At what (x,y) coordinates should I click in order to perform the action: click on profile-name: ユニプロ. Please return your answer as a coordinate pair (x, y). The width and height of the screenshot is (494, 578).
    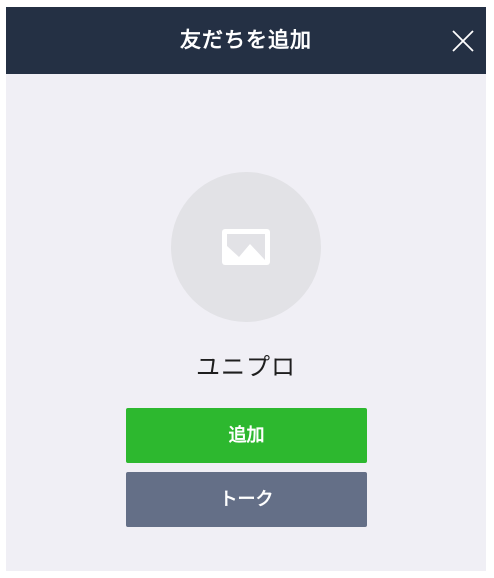
    Looking at the image, I should click on (246, 367).